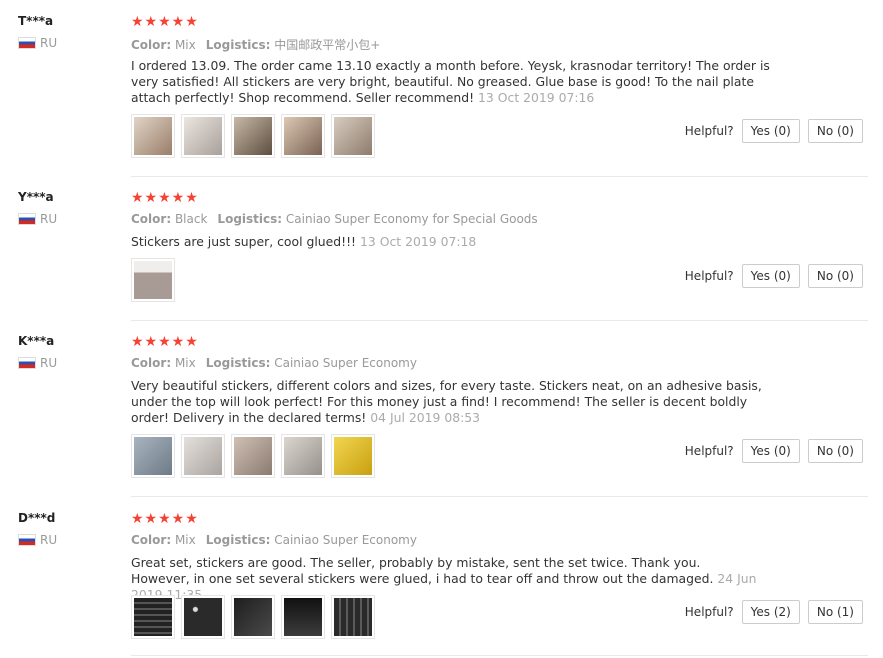  I want to click on helpful-yes-button: Yes (2), so click(770, 612).